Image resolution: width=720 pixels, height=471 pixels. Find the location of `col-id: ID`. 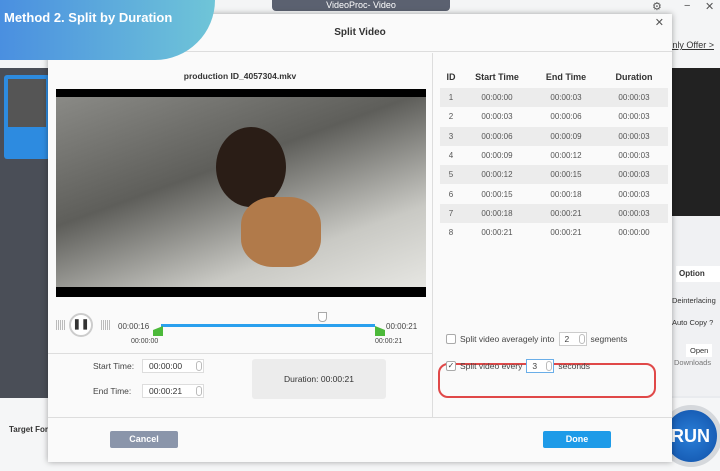

col-id: ID is located at coordinates (451, 77).